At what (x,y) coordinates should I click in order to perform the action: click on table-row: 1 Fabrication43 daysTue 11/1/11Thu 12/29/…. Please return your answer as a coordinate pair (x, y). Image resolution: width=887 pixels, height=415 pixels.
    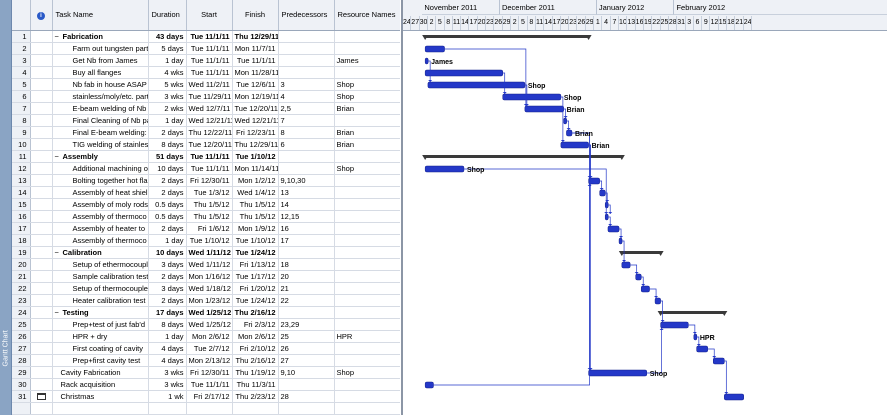
    Looking at the image, I should click on (206, 36).